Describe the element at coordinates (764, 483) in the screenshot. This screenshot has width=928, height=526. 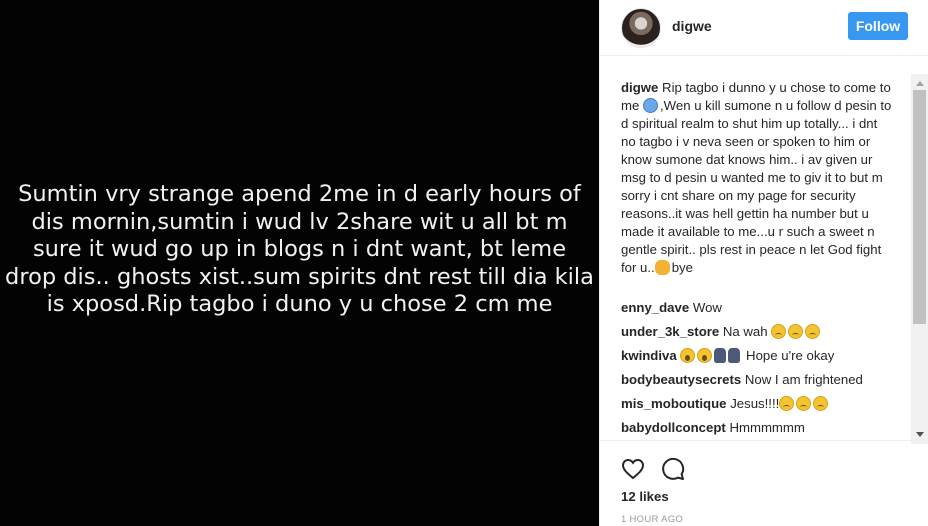
I see `post-actions: 12 likes 1 HOUR AGO` at that location.